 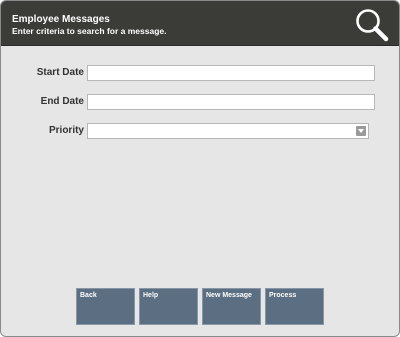 I want to click on process-button: Process, so click(x=294, y=306).